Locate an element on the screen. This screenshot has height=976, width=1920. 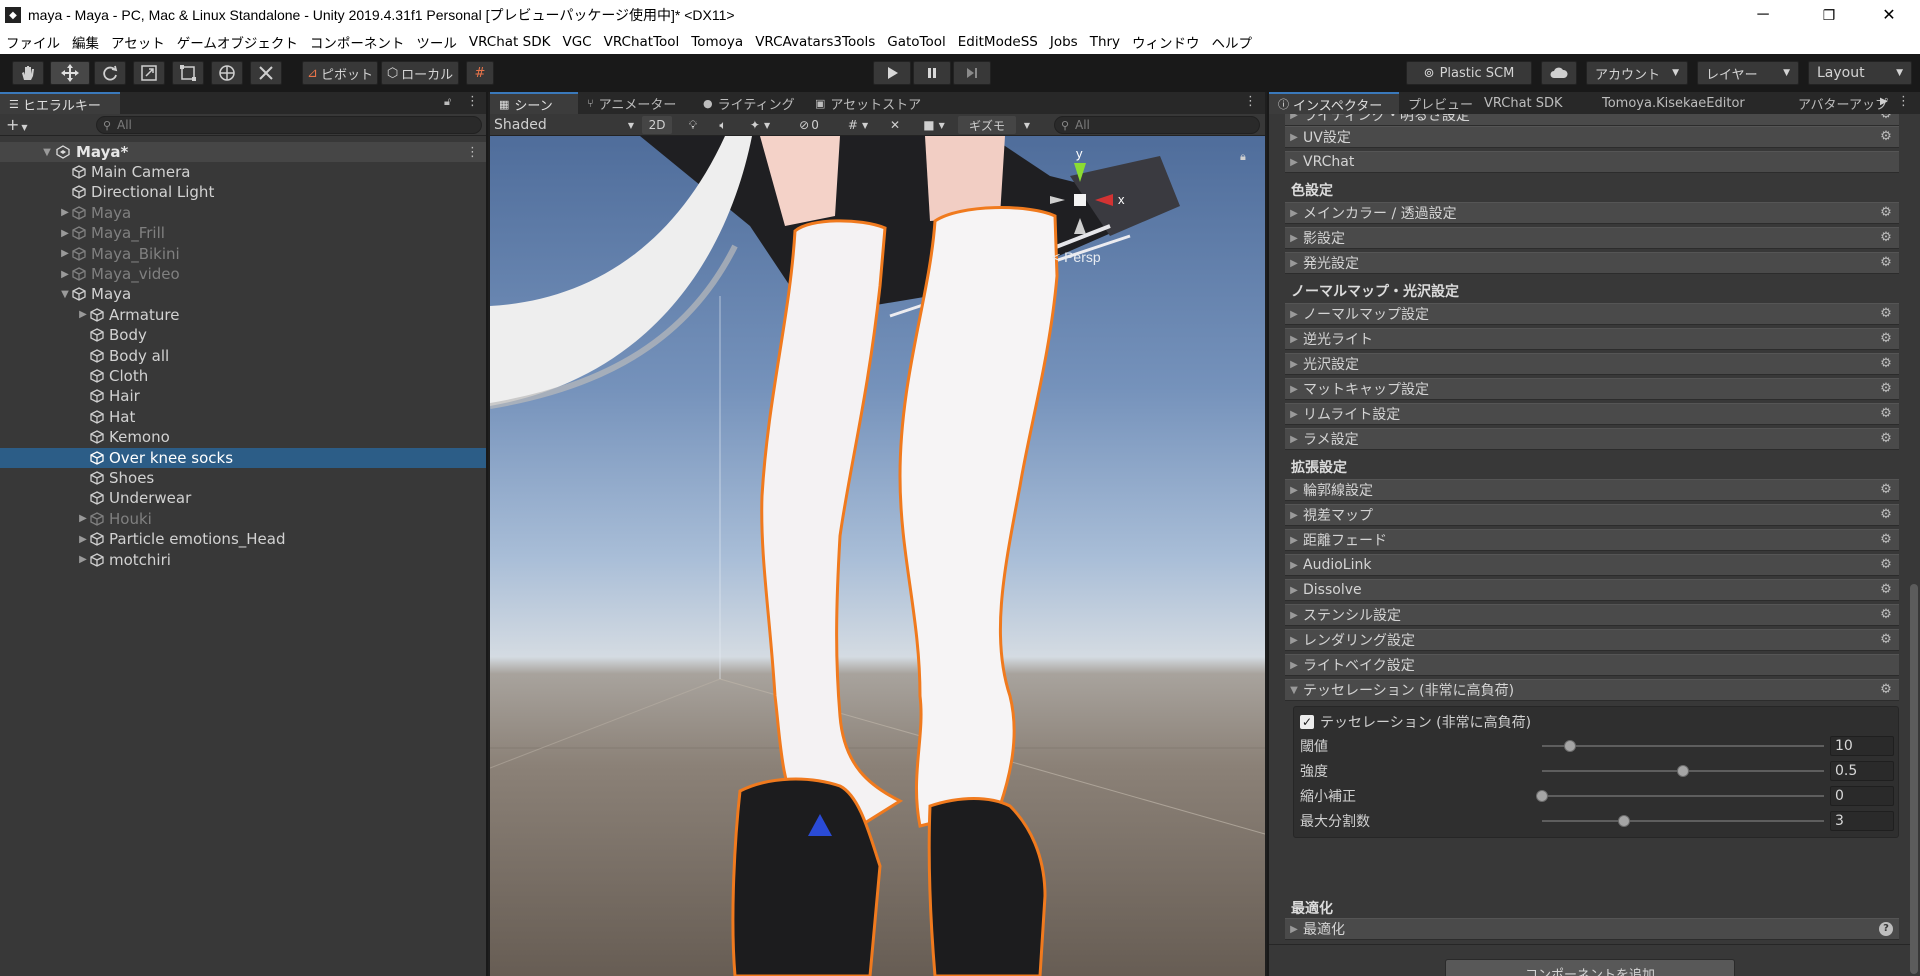
menu-item: ヘルプ is located at coordinates (1232, 42).